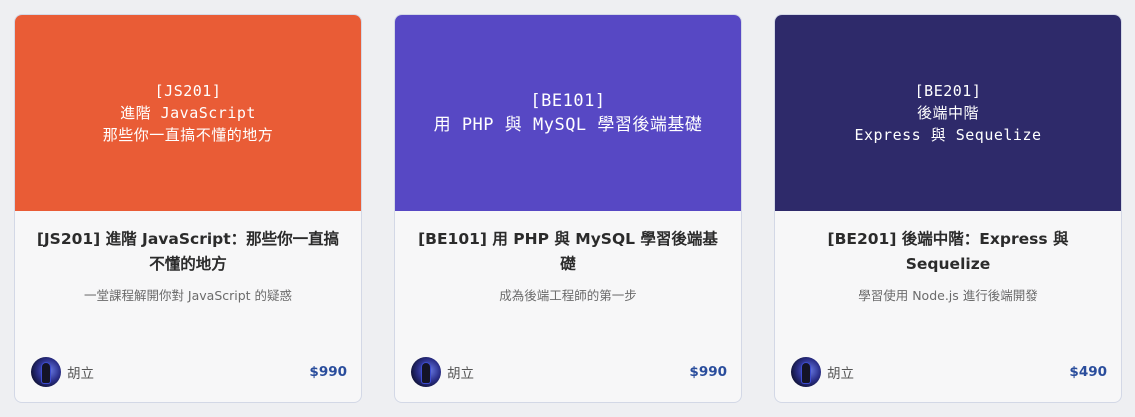 Image resolution: width=1135 pixels, height=417 pixels. I want to click on cover-line: 進階 JavaScript, so click(188, 113).